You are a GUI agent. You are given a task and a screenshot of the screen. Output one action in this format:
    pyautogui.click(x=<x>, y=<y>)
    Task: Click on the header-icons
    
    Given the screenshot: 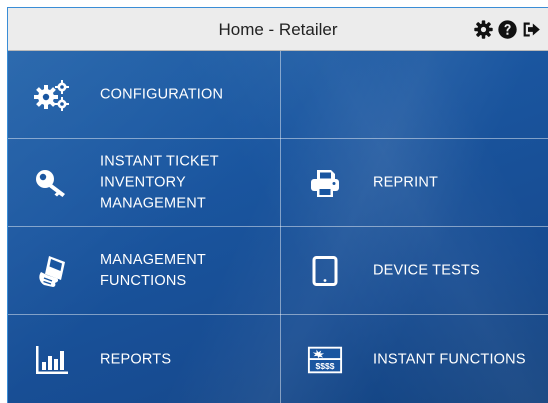 What is the action you would take?
    pyautogui.click(x=507, y=29)
    